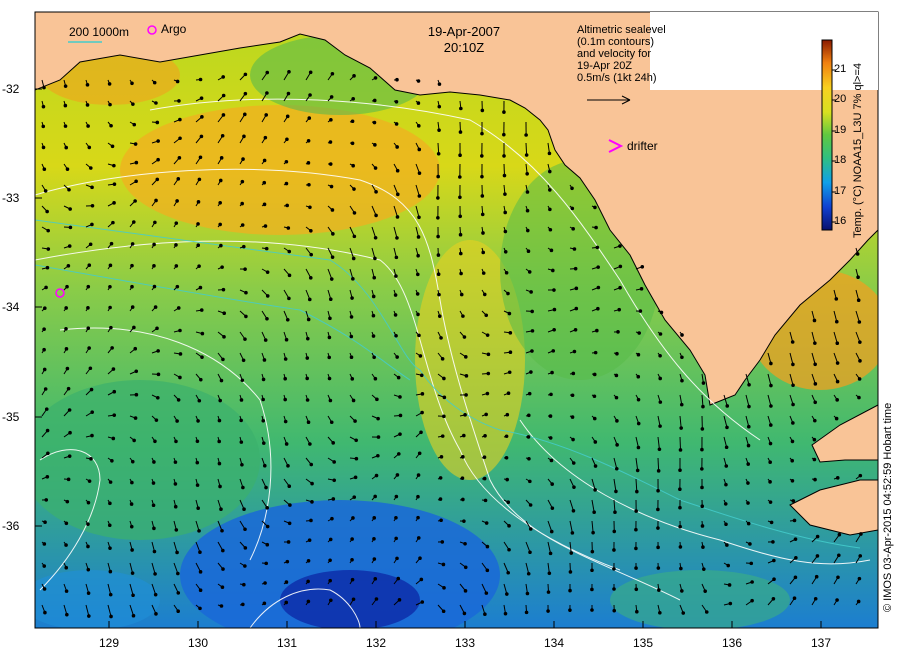 Image resolution: width=900 pixels, height=660 pixels. What do you see at coordinates (658, 464) in the screenshot?
I see `velocity-arrow` at bounding box center [658, 464].